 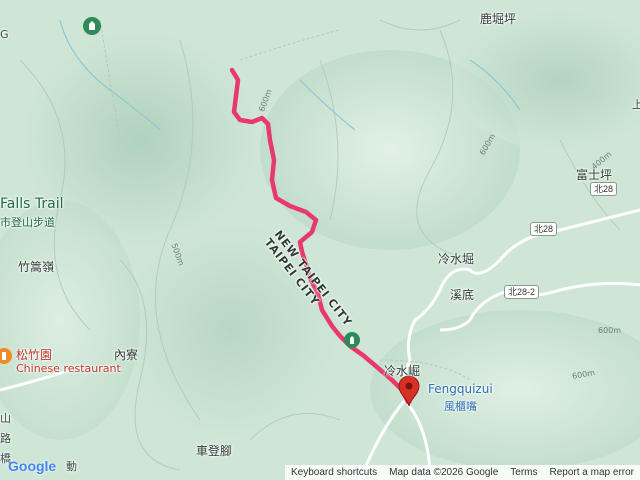 What do you see at coordinates (32, 466) in the screenshot?
I see `google-logo: Google` at bounding box center [32, 466].